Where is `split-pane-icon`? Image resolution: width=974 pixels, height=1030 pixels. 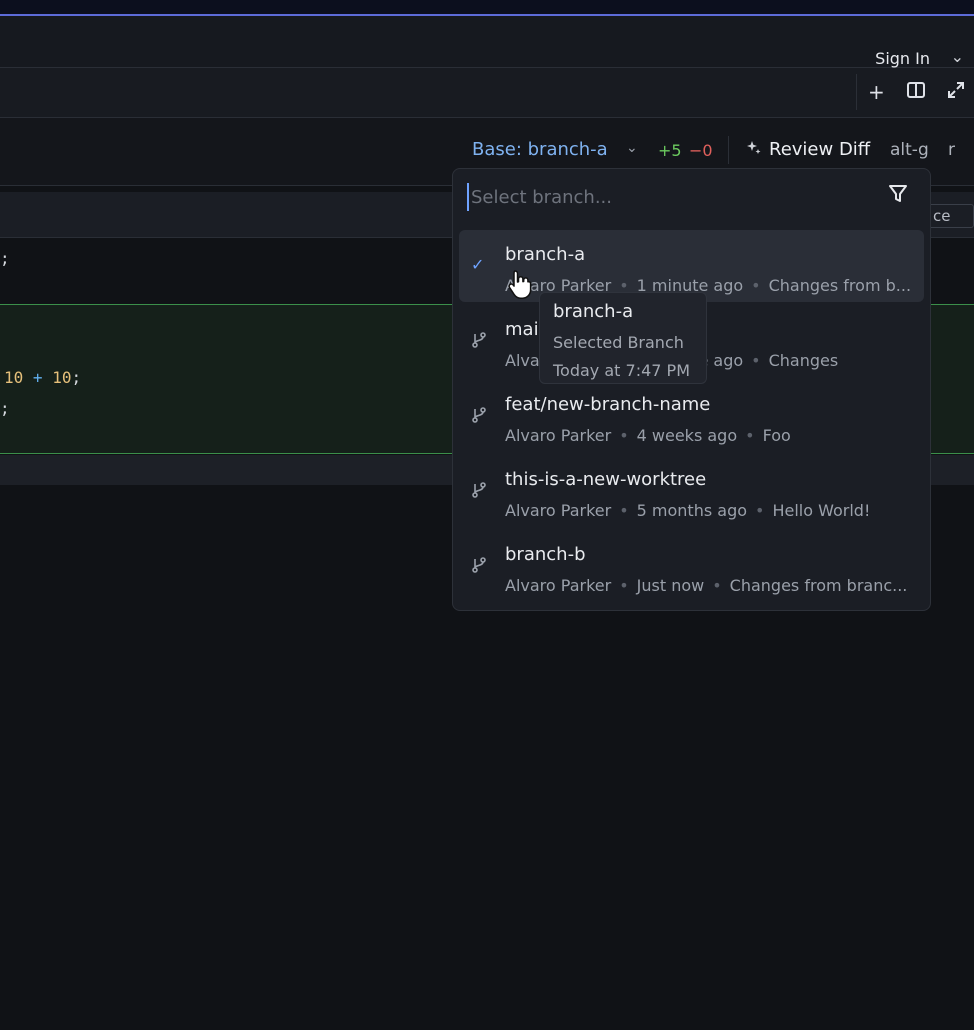
split-pane-icon is located at coordinates (916, 92).